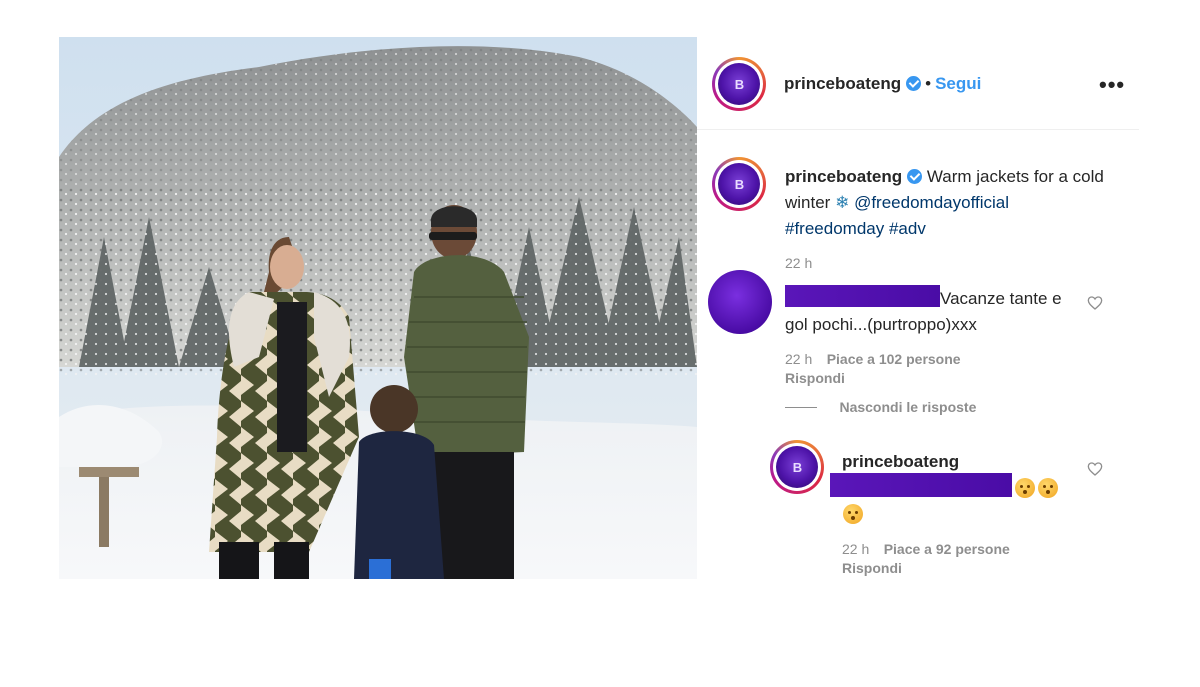 The image size is (1200, 687). What do you see at coordinates (842, 83) in the screenshot?
I see `author-username: princeboateng` at bounding box center [842, 83].